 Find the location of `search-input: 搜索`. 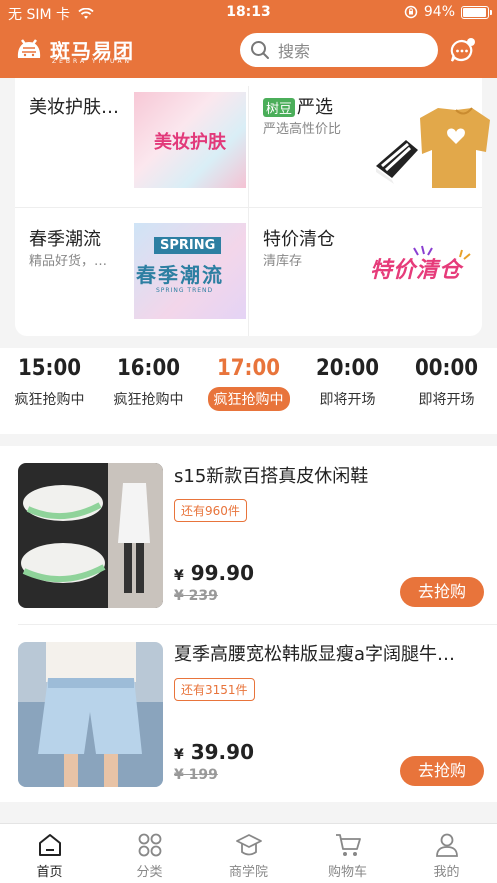

search-input: 搜索 is located at coordinates (339, 50).